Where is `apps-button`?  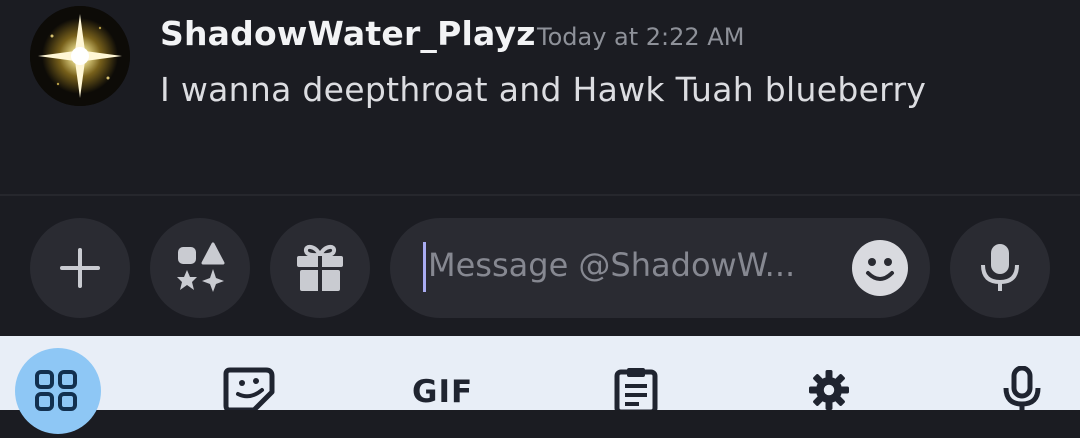 apps-button is located at coordinates (200, 268).